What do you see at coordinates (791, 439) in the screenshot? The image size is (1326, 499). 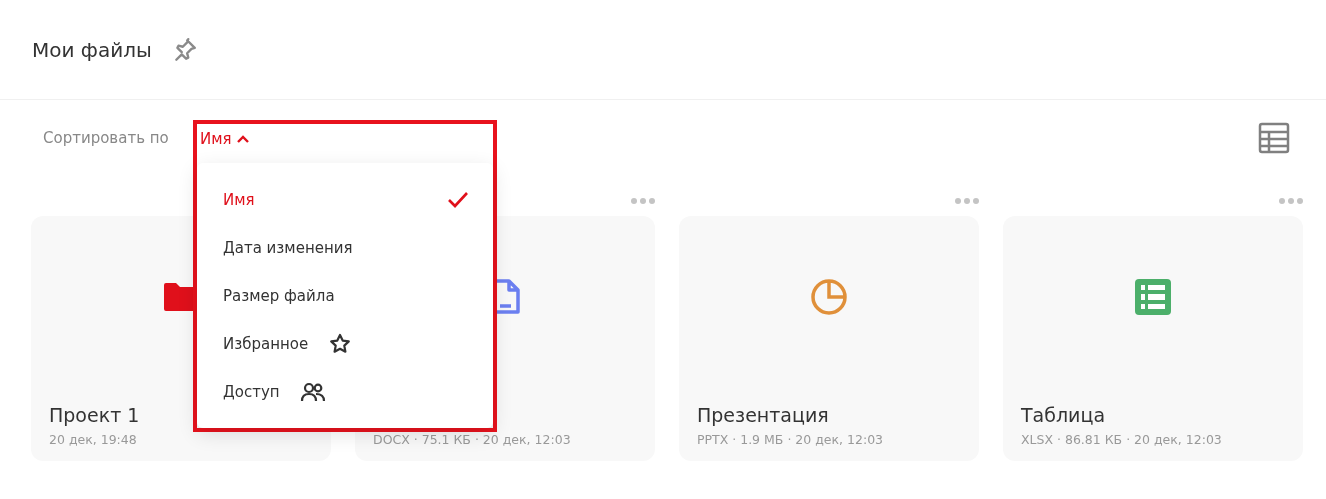 I see `file-details: PPTX · 1.9 МБ · 20 дек, 12:03` at bounding box center [791, 439].